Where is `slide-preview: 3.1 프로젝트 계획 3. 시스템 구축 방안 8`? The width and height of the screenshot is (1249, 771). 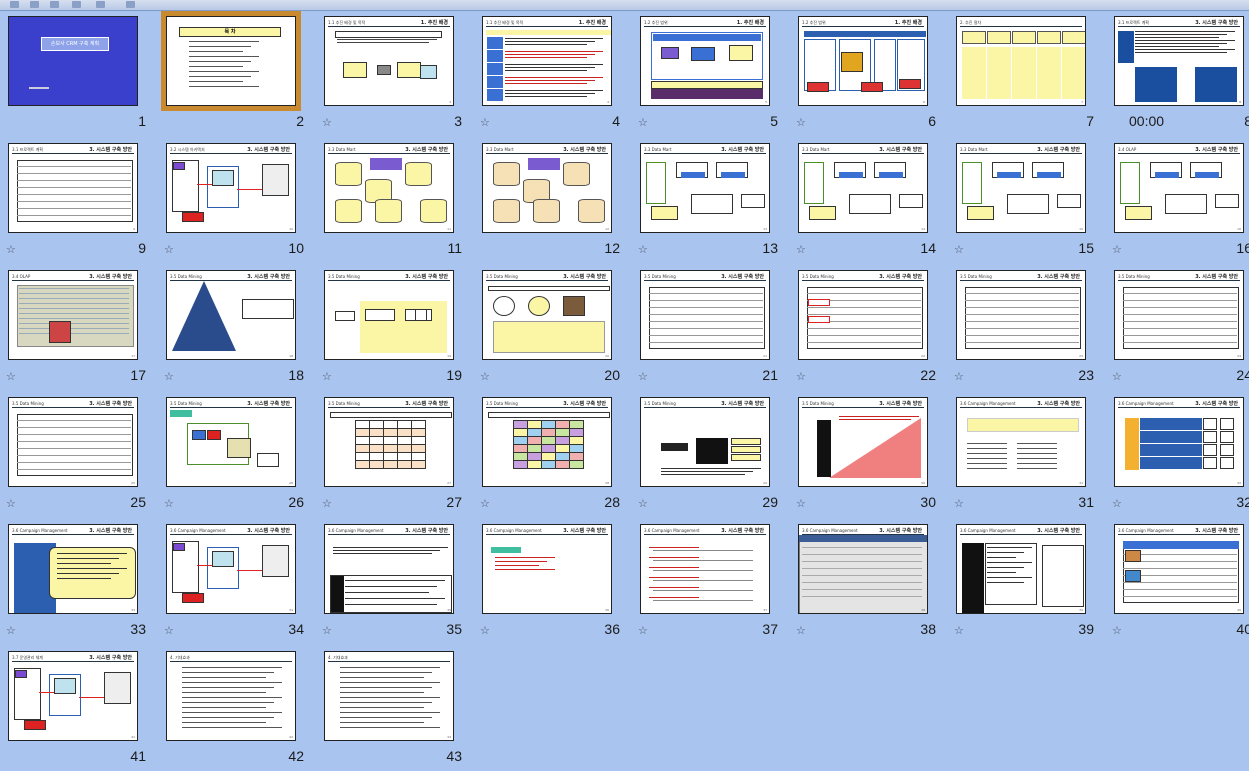 slide-preview: 3.1 프로젝트 계획 3. 시스템 구축 방안 8 is located at coordinates (1179, 61).